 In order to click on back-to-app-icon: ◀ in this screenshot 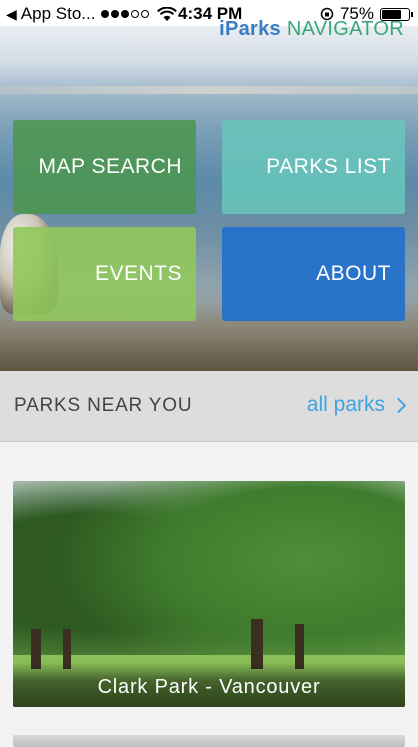, I will do `click(11, 14)`.